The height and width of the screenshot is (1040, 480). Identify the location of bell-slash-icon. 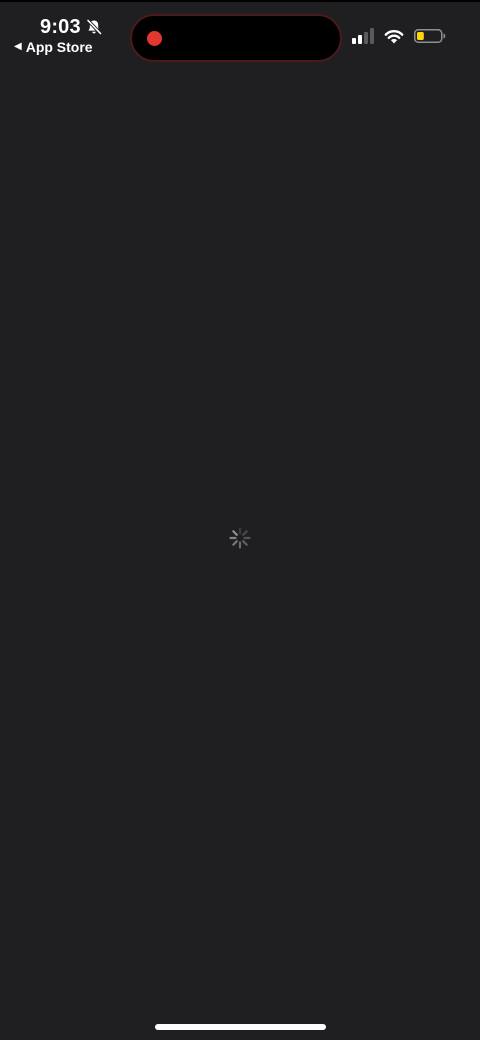
(94, 27).